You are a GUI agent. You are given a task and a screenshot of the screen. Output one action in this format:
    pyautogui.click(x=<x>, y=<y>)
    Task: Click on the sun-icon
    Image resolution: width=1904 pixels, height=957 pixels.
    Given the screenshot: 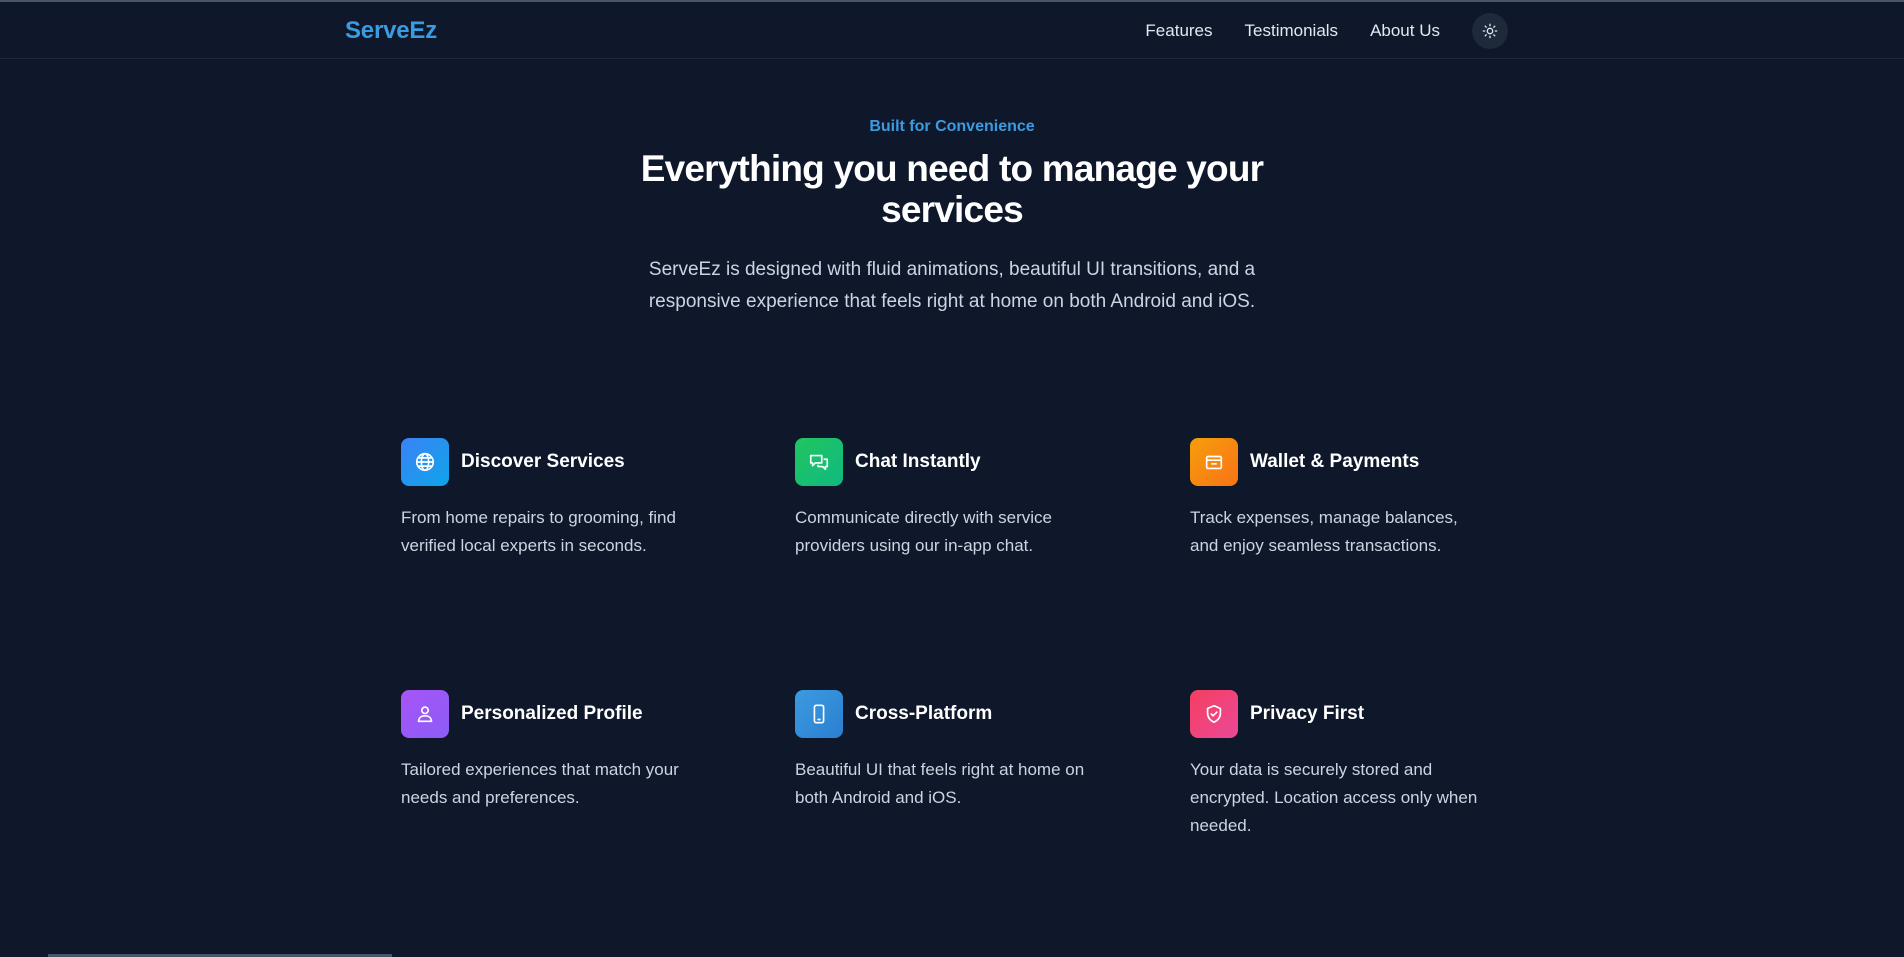 What is the action you would take?
    pyautogui.click(x=1490, y=30)
    